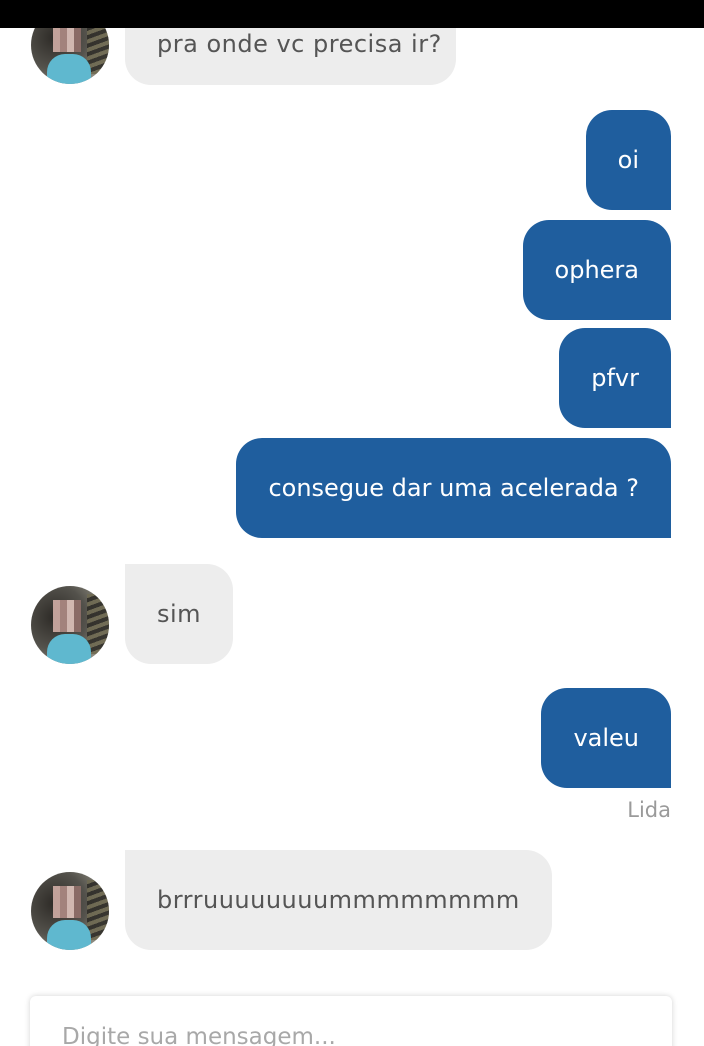 This screenshot has height=1046, width=704. What do you see at coordinates (649, 810) in the screenshot?
I see `read-receipt: Lida` at bounding box center [649, 810].